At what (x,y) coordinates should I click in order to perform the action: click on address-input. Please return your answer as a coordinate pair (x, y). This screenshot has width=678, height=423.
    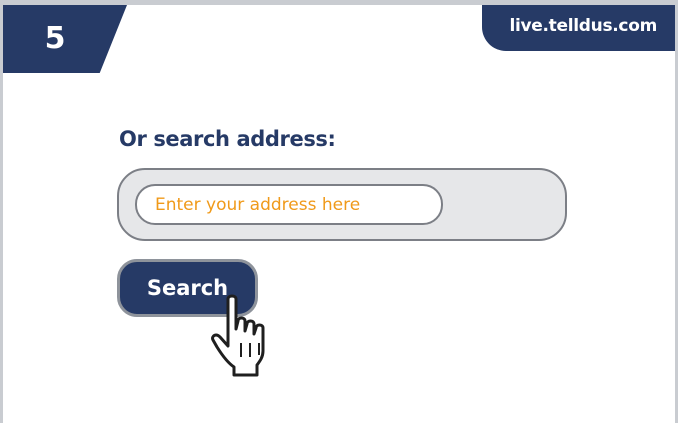
    Looking at the image, I should click on (289, 204).